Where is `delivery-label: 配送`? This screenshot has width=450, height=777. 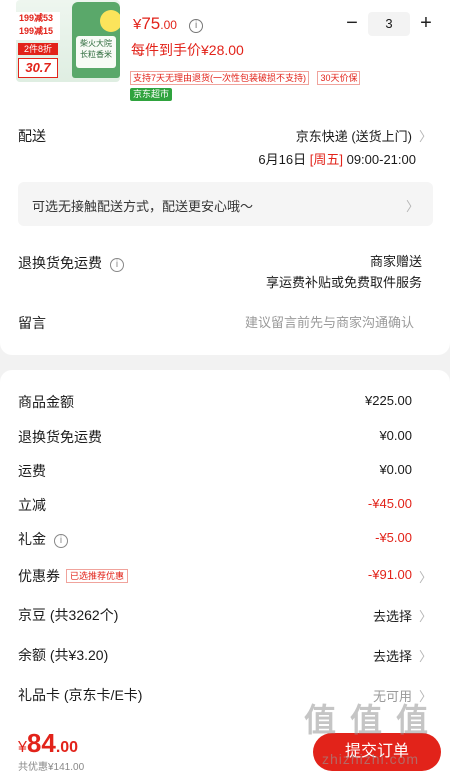
delivery-label: 配送 is located at coordinates (32, 136).